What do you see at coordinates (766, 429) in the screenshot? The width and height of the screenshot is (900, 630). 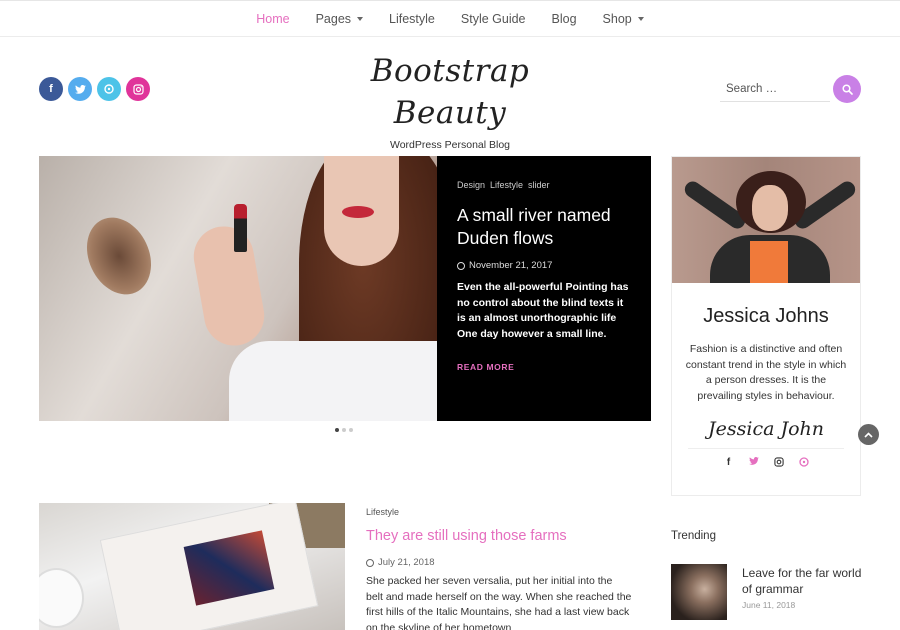 I see `author-signature: Jessica John` at bounding box center [766, 429].